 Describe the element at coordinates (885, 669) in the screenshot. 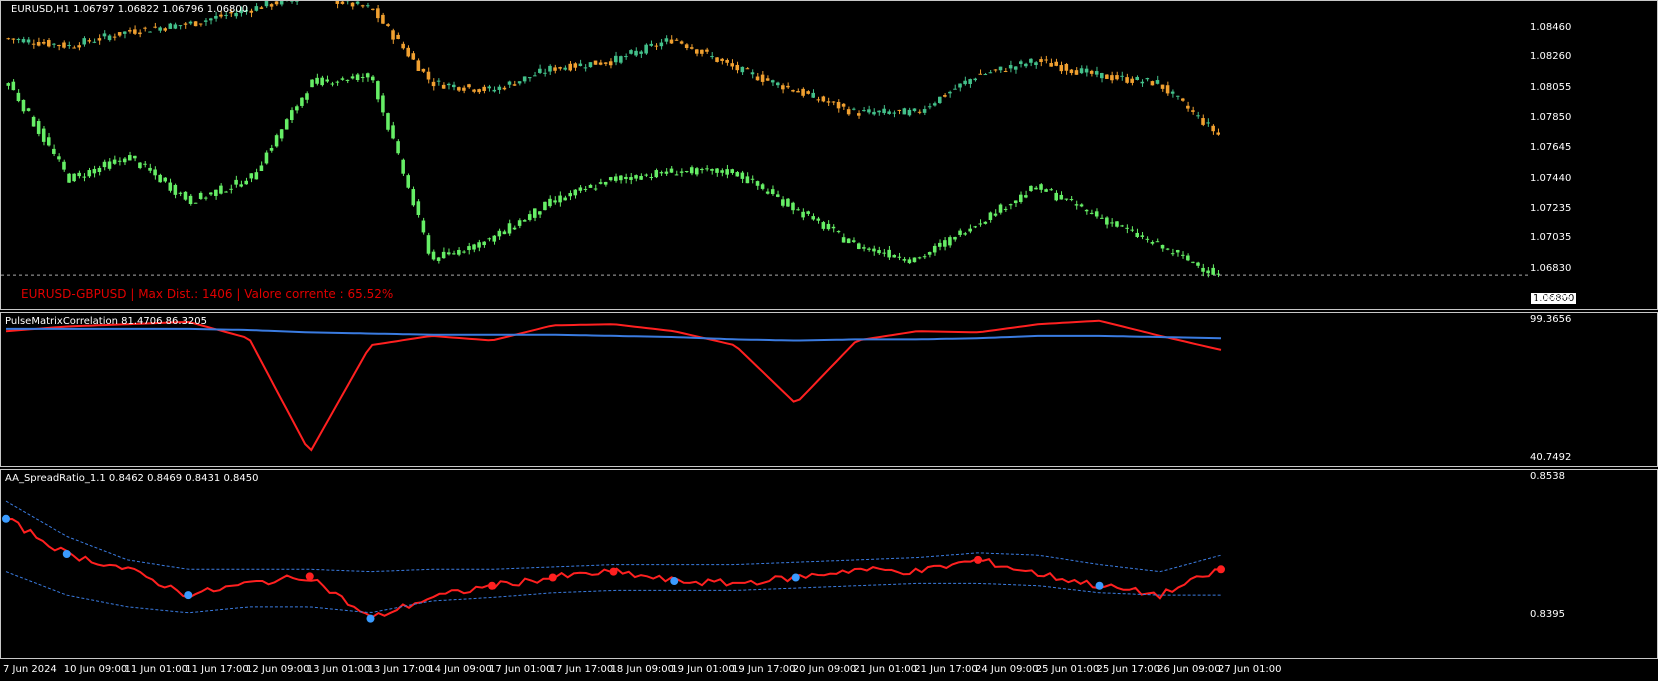

I see `time-axis-tick: 21 Jun 01:00` at that location.